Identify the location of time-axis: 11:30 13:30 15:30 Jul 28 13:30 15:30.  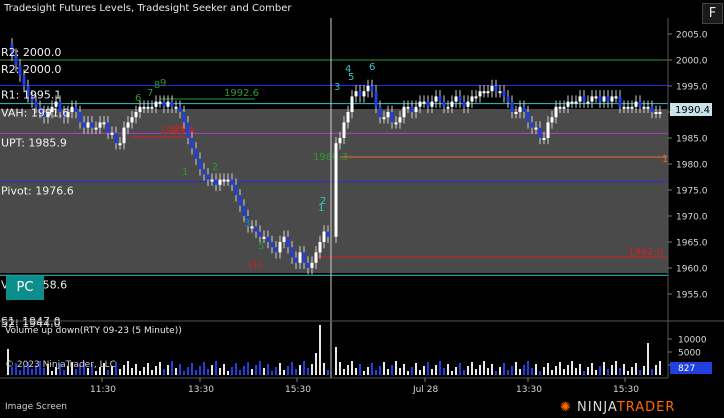
(364, 386).